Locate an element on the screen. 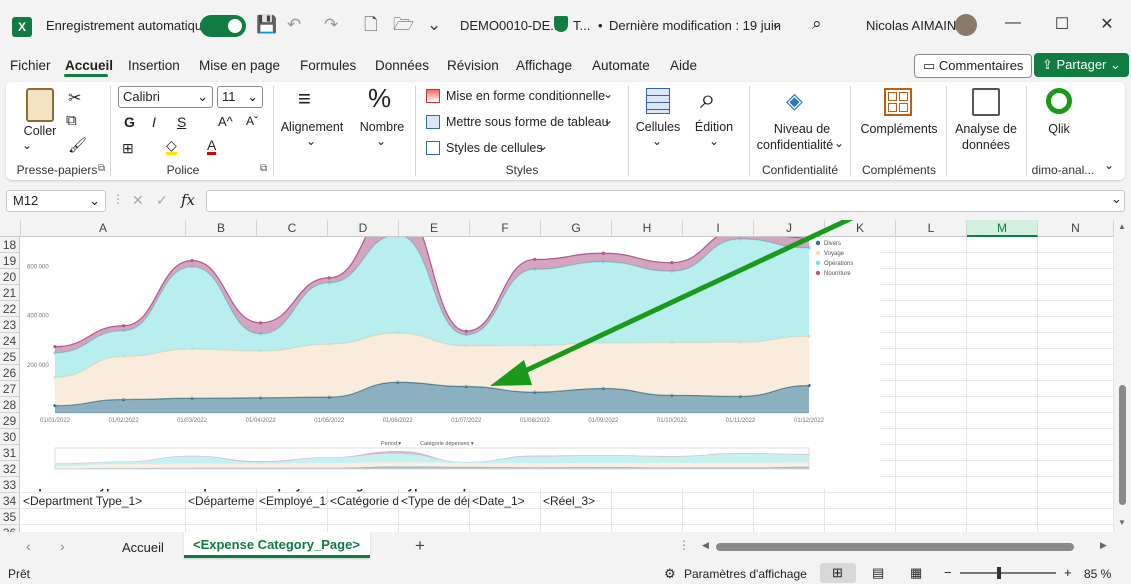  horizontal-scrollbar: ◀ ▶ is located at coordinates (906, 547).